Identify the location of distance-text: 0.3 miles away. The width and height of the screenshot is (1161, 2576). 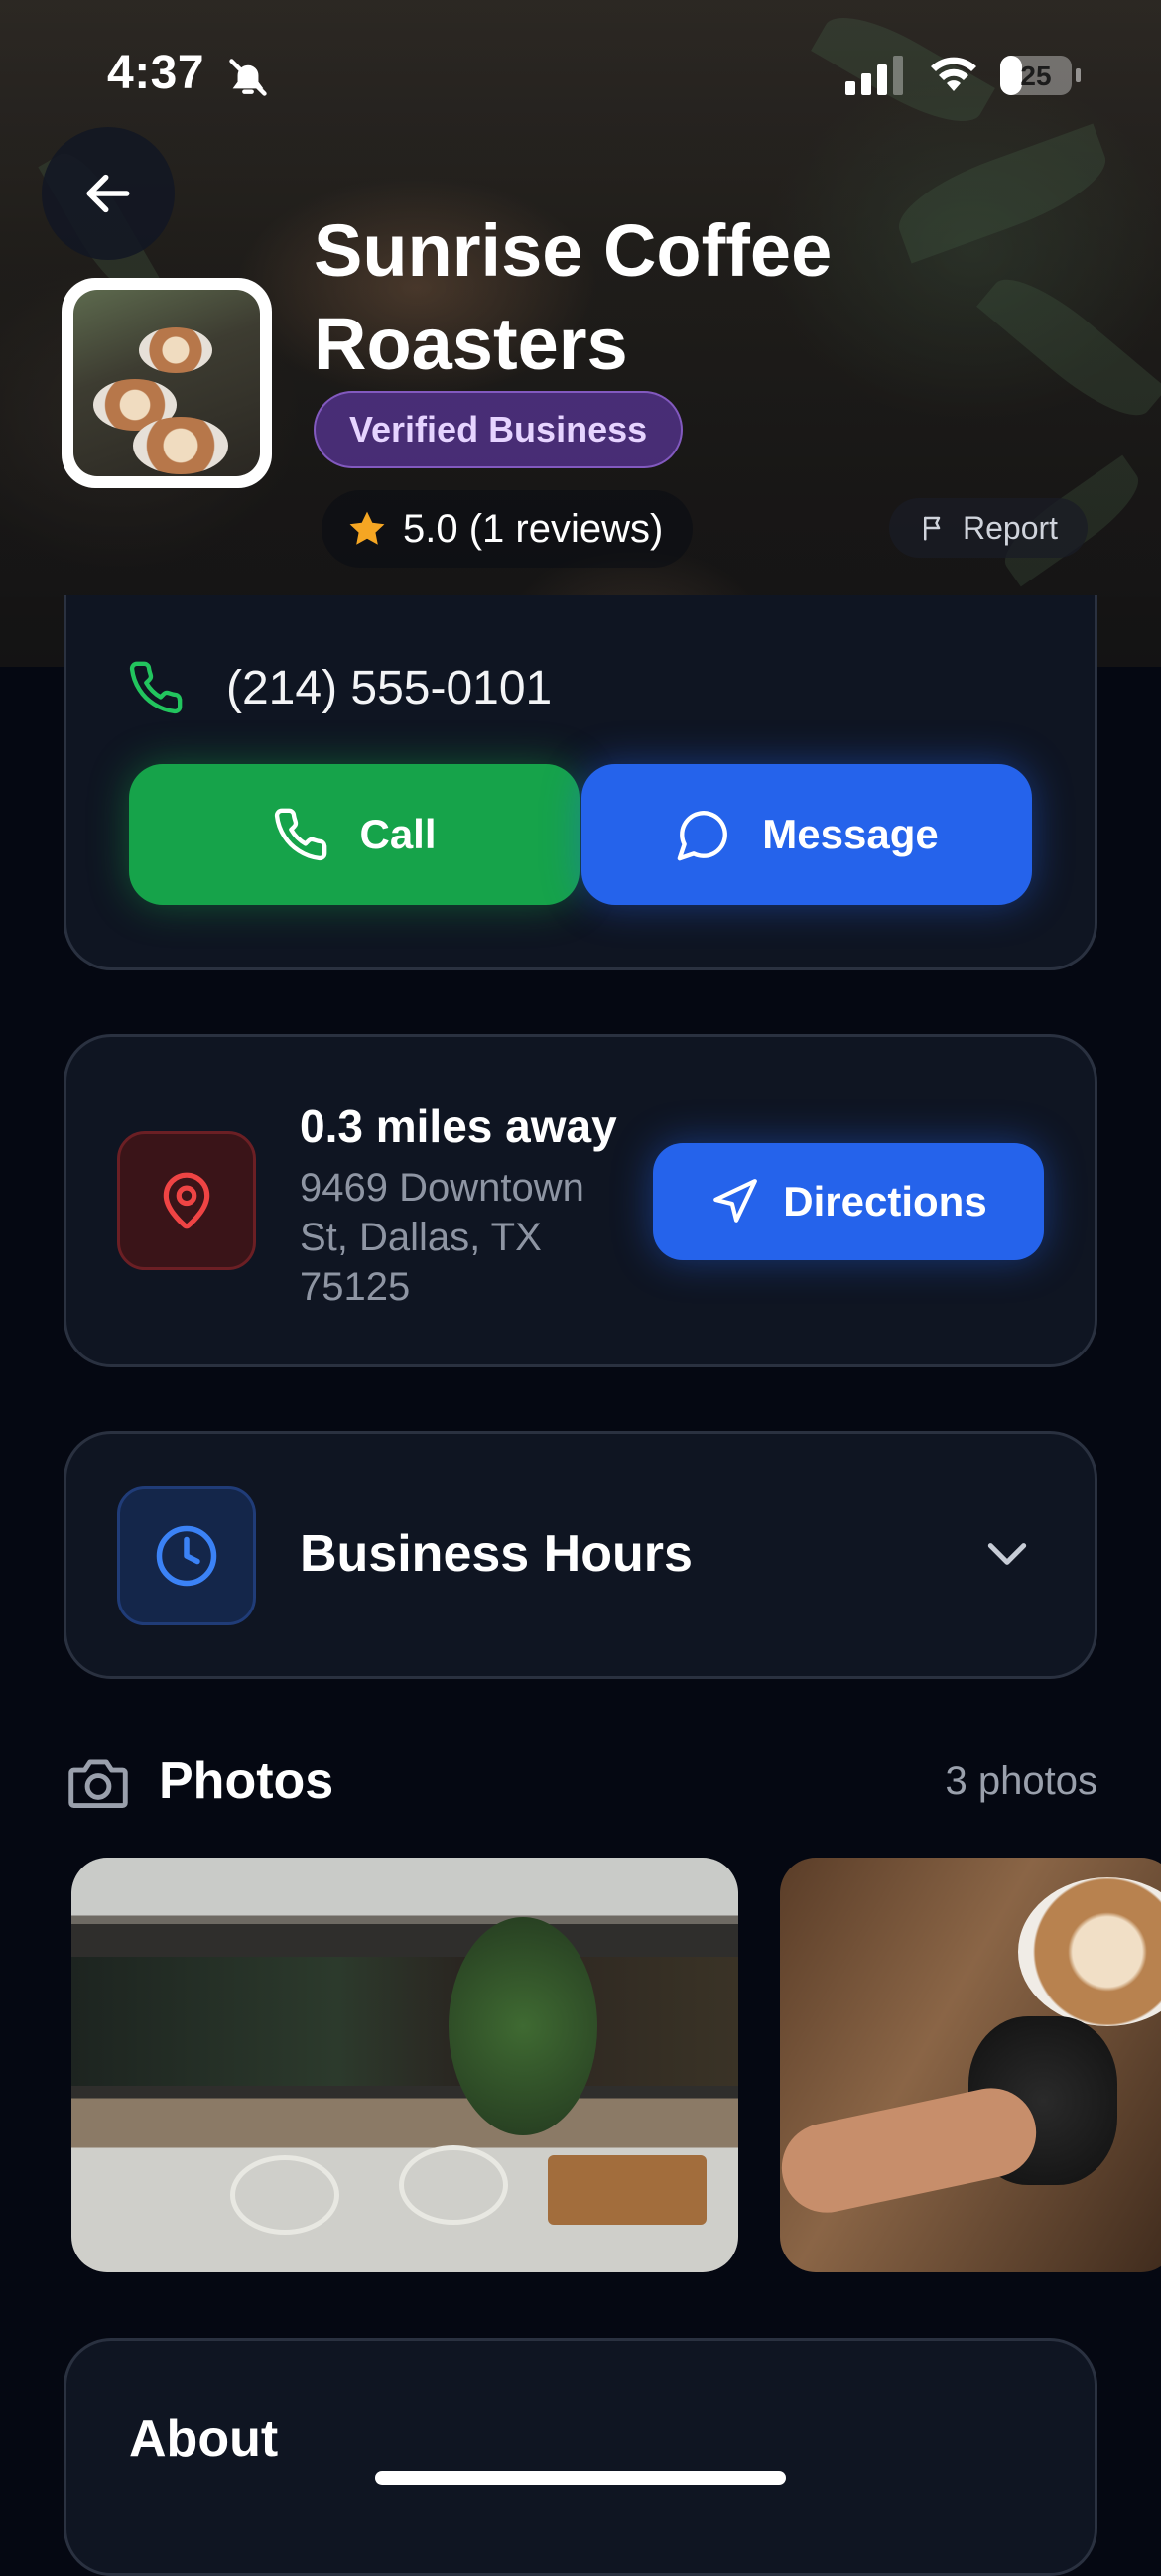
(458, 1126).